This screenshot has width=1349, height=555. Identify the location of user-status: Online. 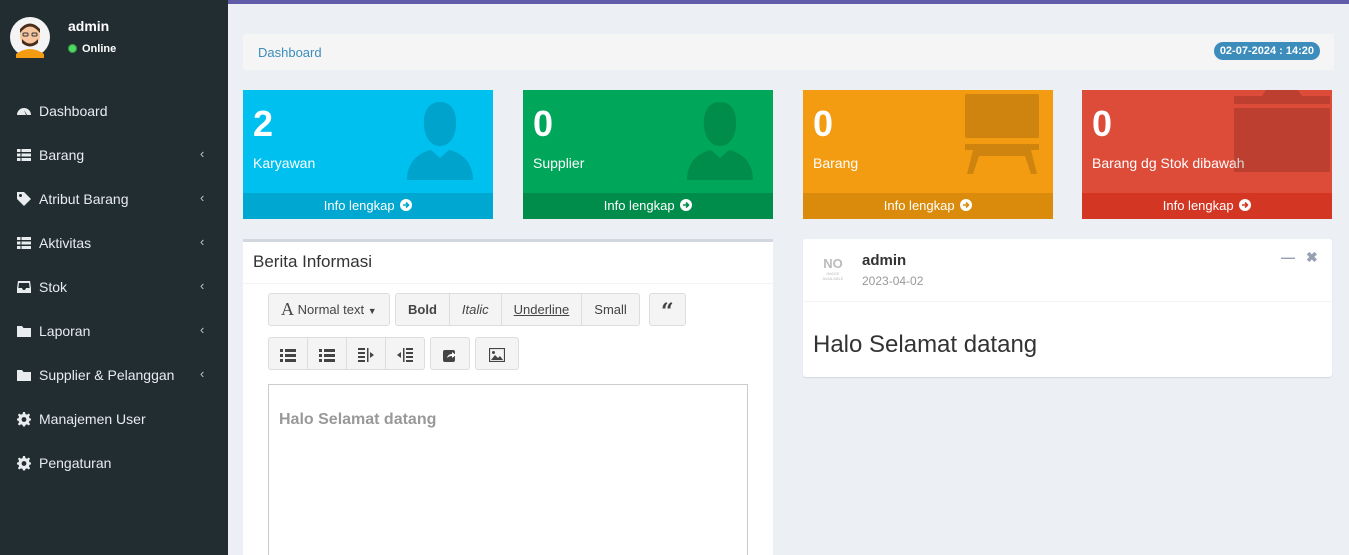
(92, 49).